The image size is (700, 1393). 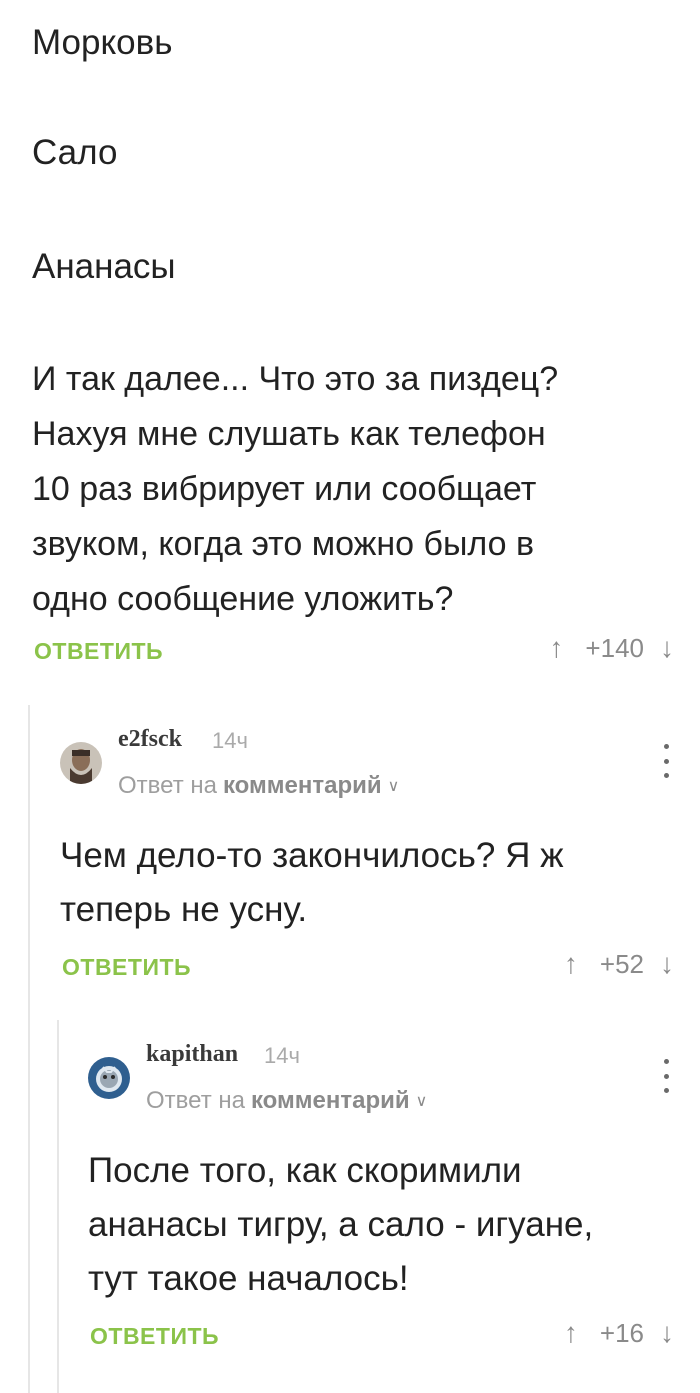 I want to click on comment-score: +16, so click(x=621, y=1332).